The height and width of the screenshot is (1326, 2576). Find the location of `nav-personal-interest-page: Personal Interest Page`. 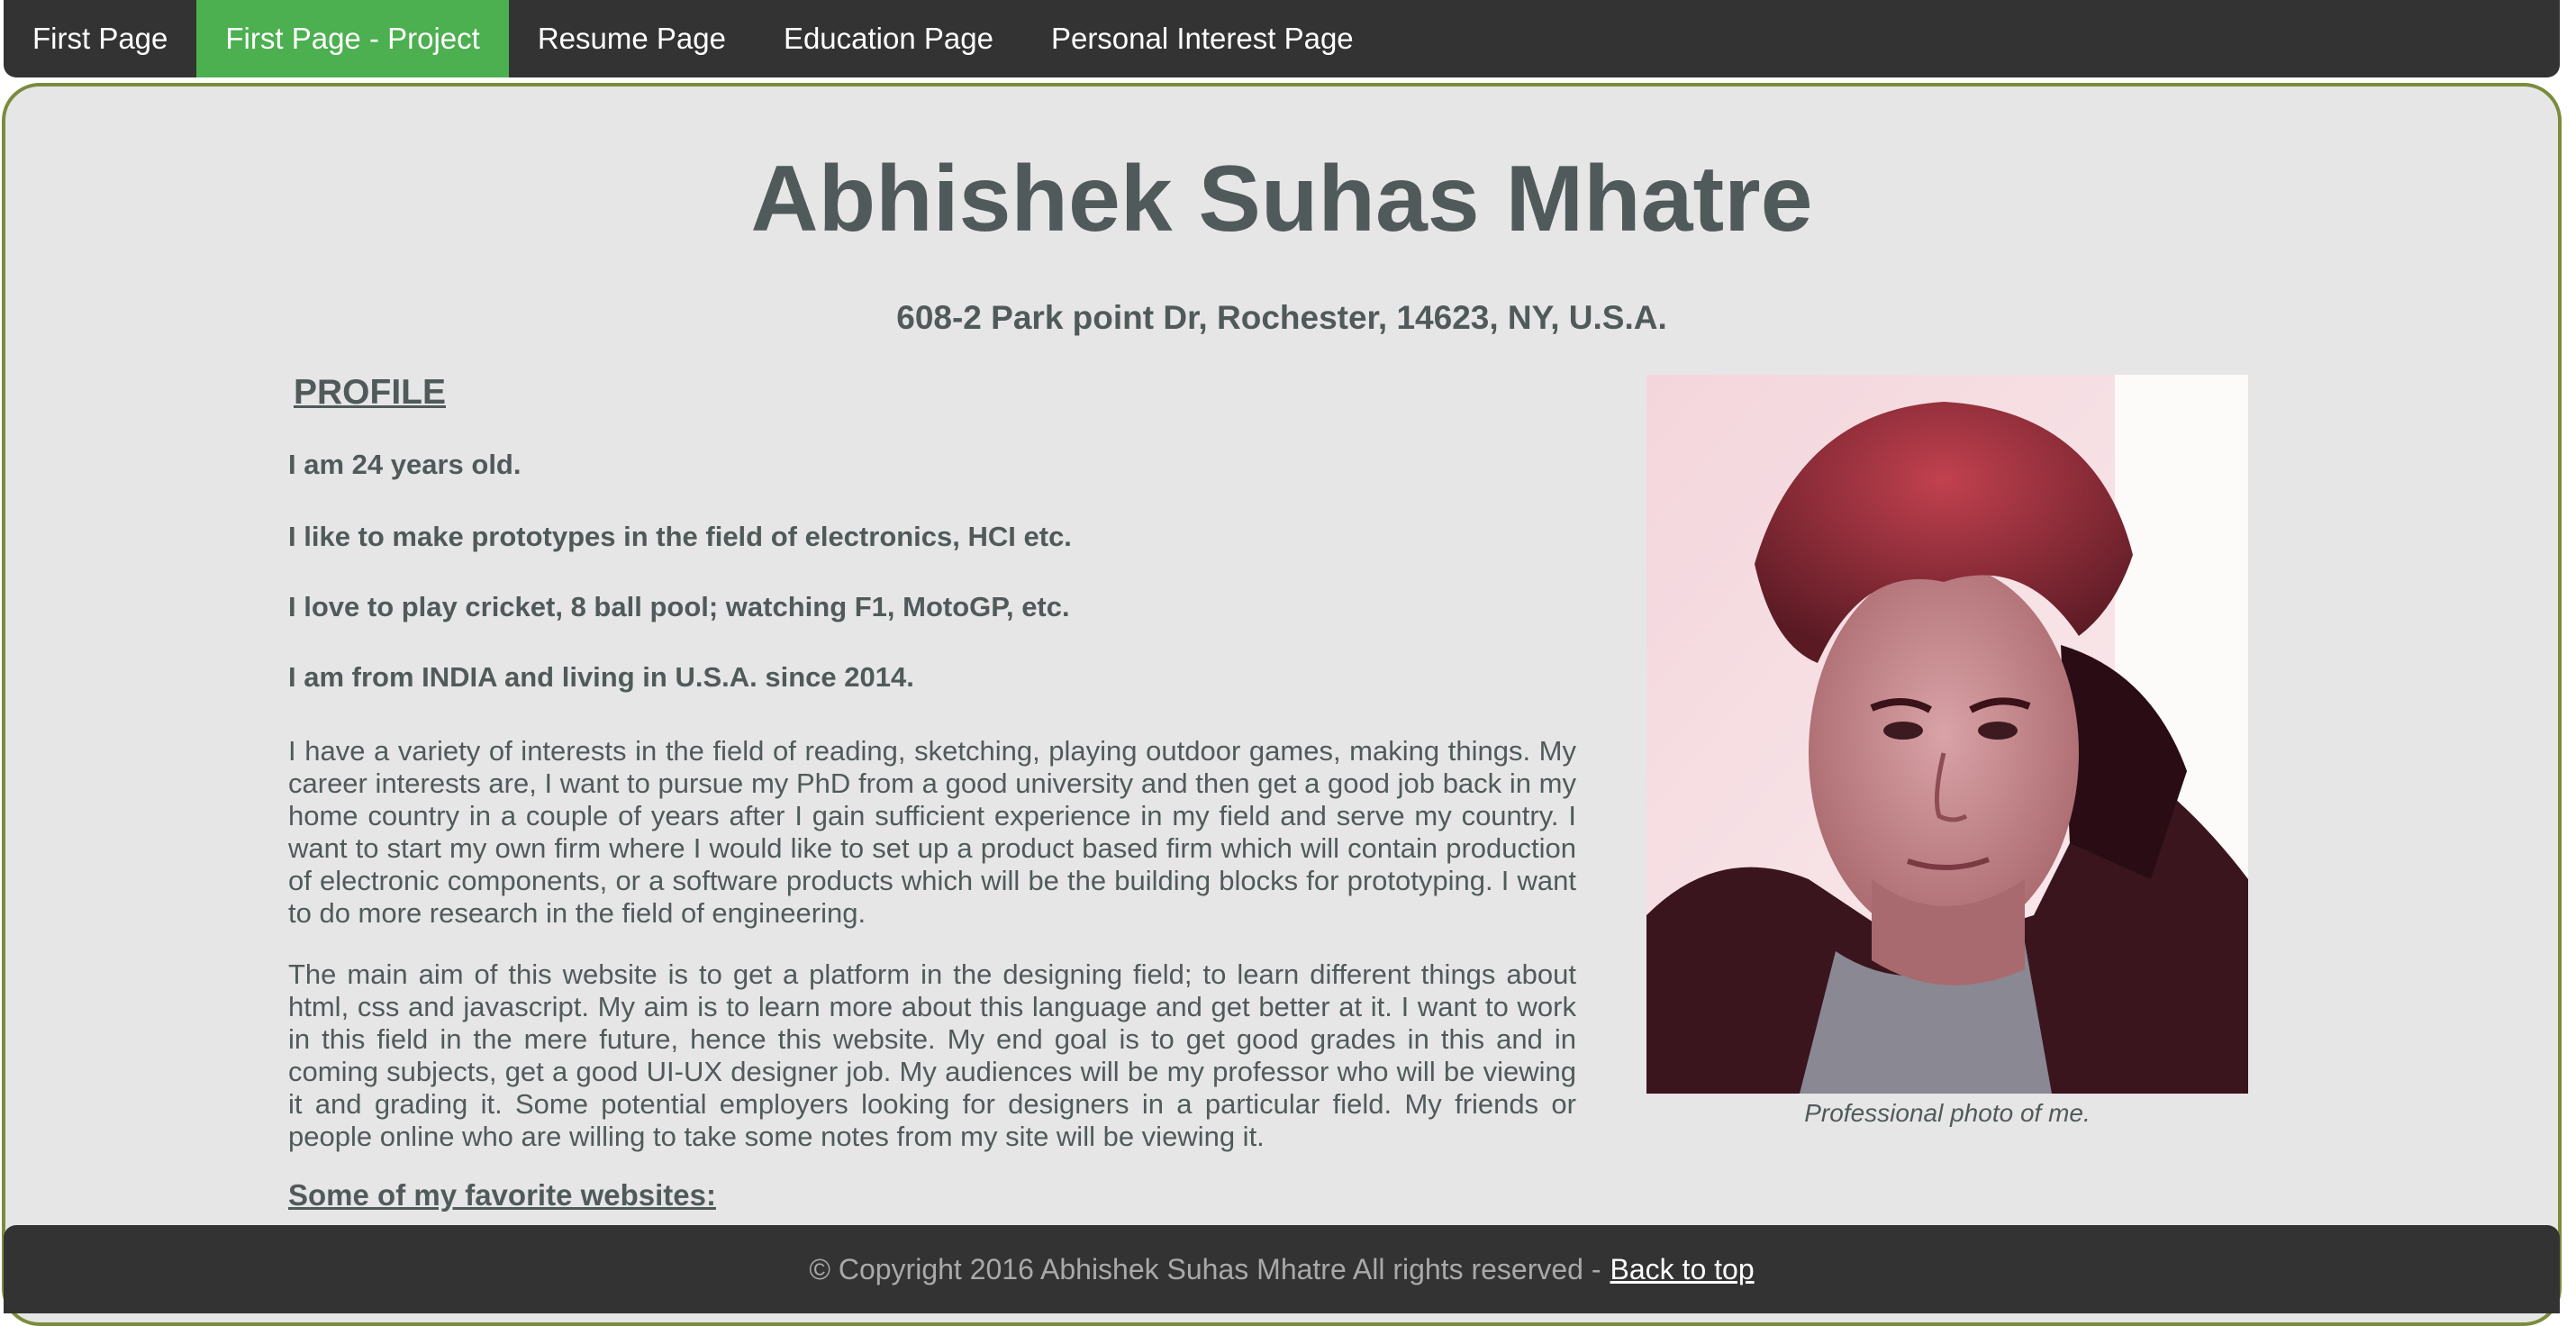

nav-personal-interest-page: Personal Interest Page is located at coordinates (1202, 38).